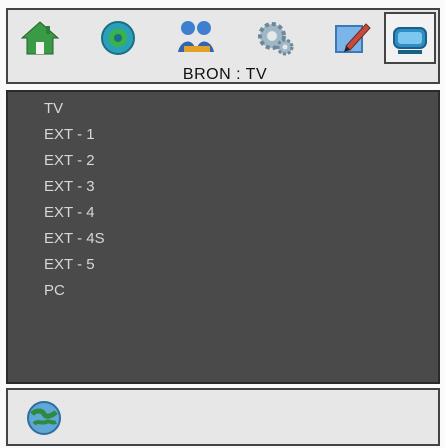 The height and width of the screenshot is (448, 445). Describe the element at coordinates (410, 38) in the screenshot. I see `source-icon` at that location.